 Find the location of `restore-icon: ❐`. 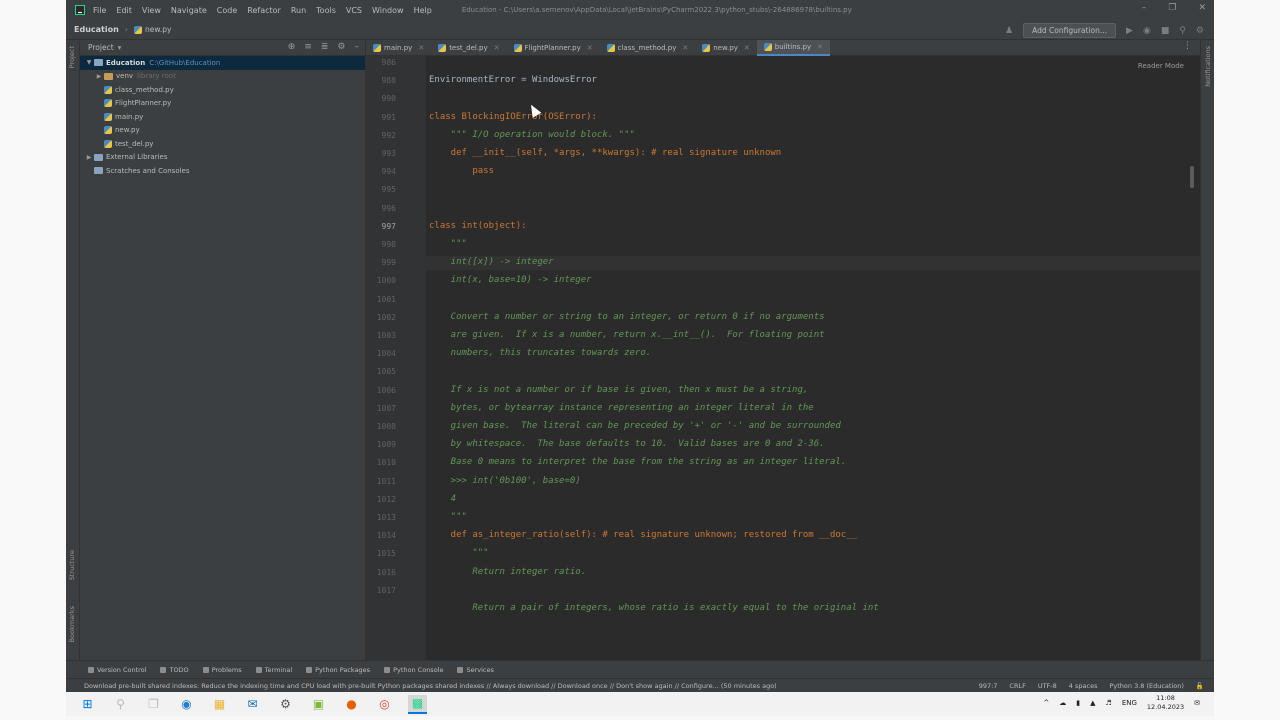

restore-icon: ❐ is located at coordinates (1172, 8).